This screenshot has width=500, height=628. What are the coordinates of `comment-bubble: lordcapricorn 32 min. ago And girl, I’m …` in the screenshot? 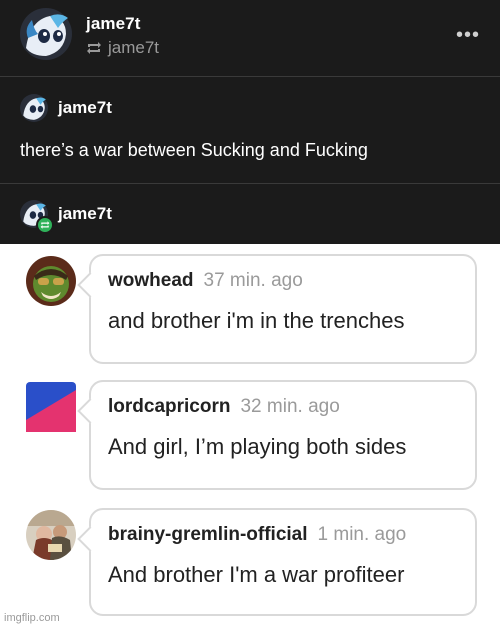 It's located at (283, 435).